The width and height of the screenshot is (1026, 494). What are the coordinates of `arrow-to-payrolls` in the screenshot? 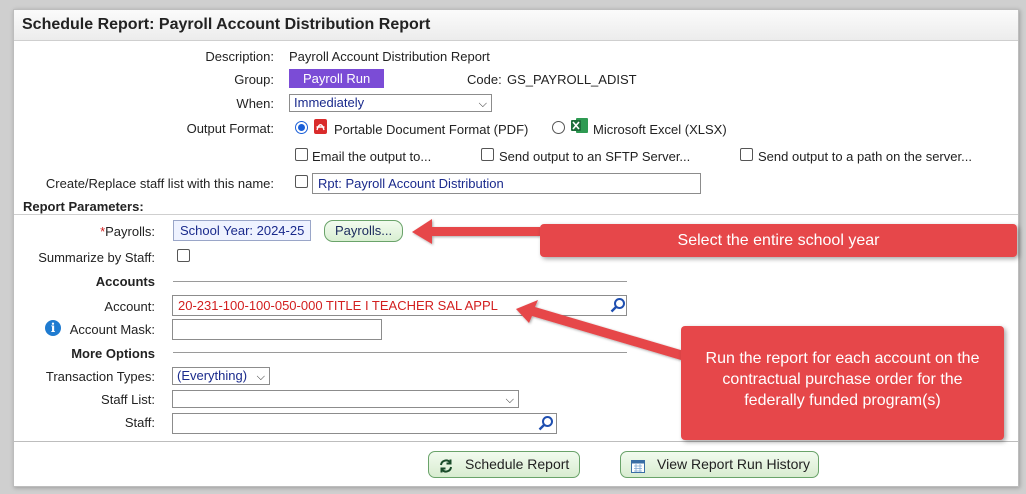 It's located at (476, 231).